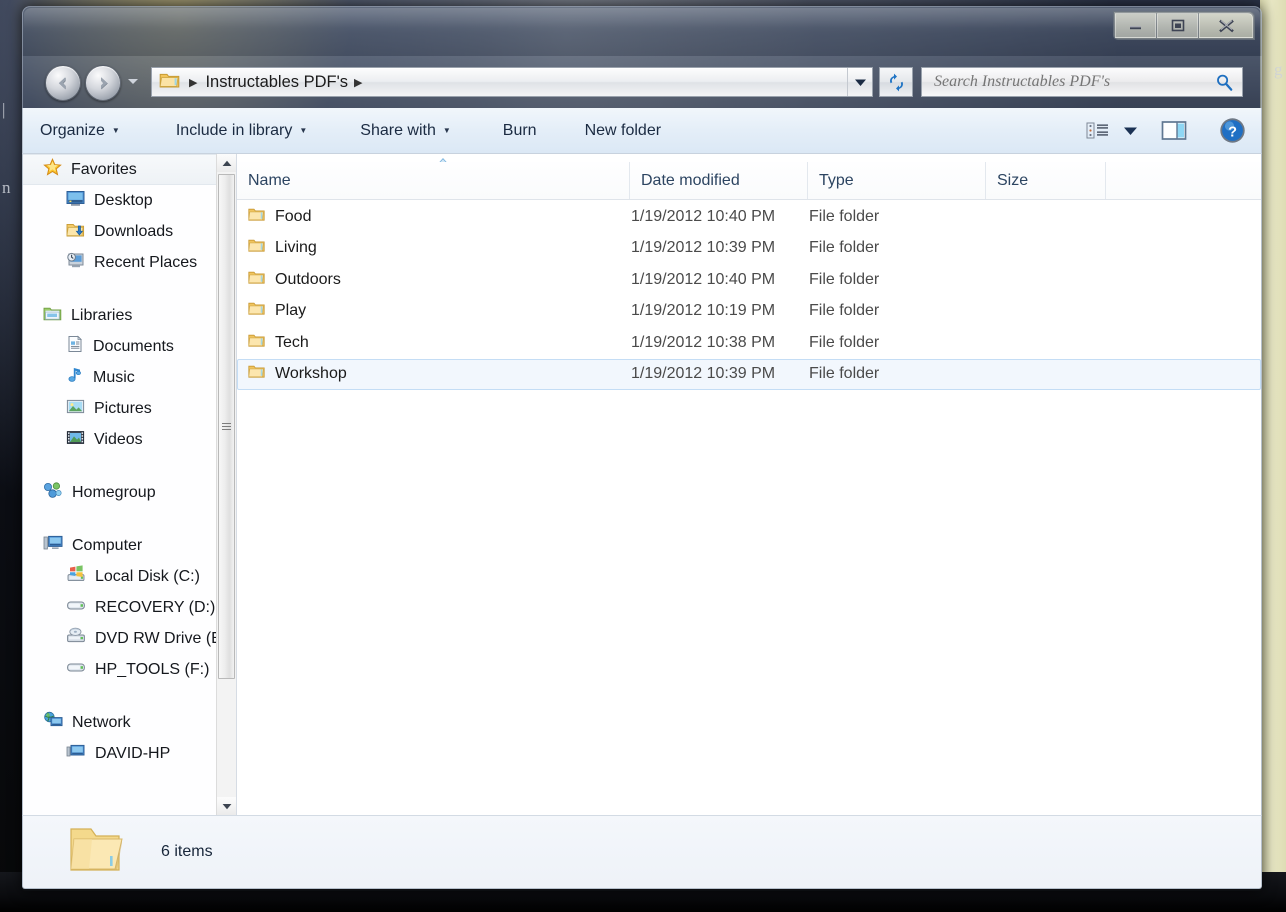 This screenshot has width=1286, height=912. I want to click on file-name-label: Living, so click(296, 248).